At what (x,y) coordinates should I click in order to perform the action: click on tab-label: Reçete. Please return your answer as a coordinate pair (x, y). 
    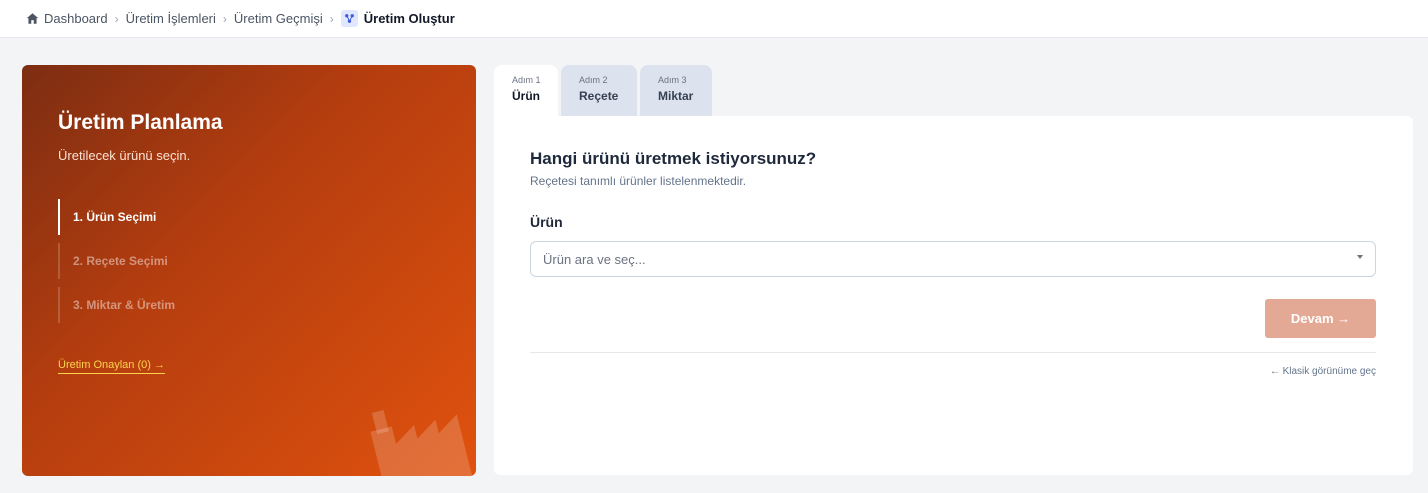
    Looking at the image, I should click on (599, 96).